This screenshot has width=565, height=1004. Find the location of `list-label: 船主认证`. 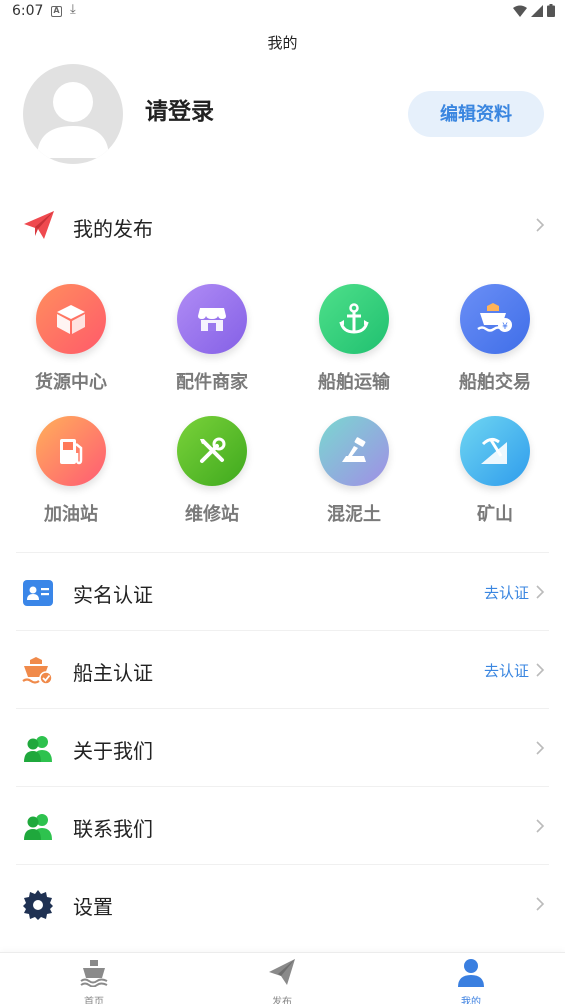

list-label: 船主认证 is located at coordinates (113, 673).